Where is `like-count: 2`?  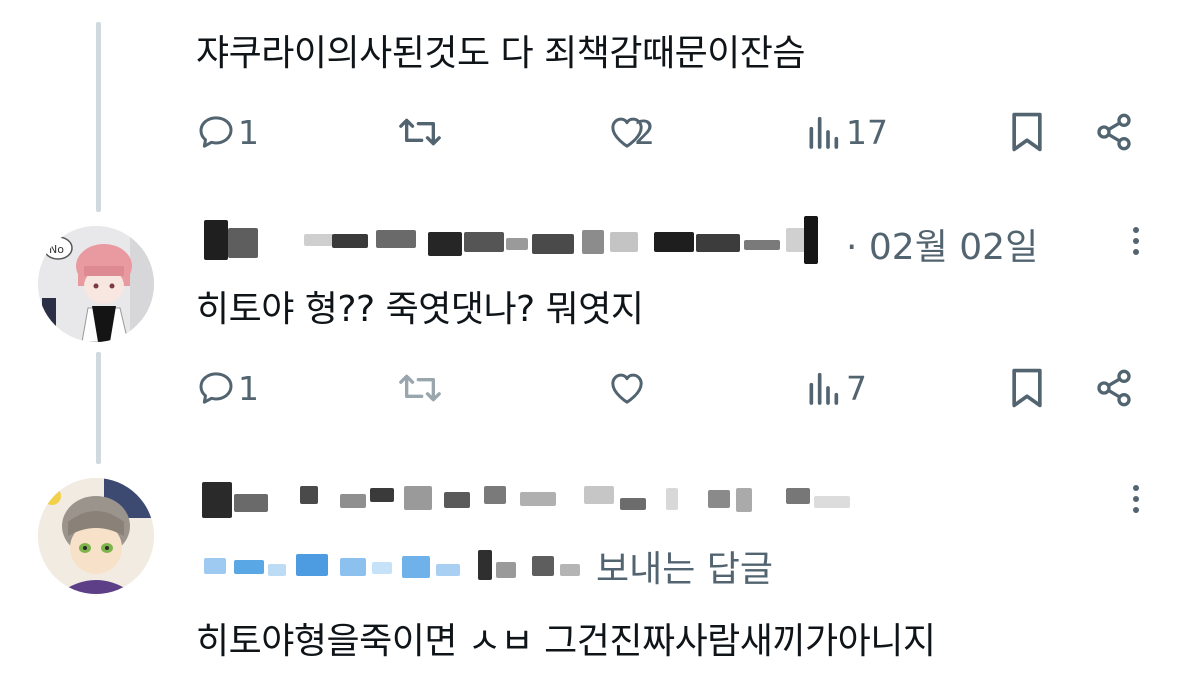
like-count: 2 is located at coordinates (644, 132).